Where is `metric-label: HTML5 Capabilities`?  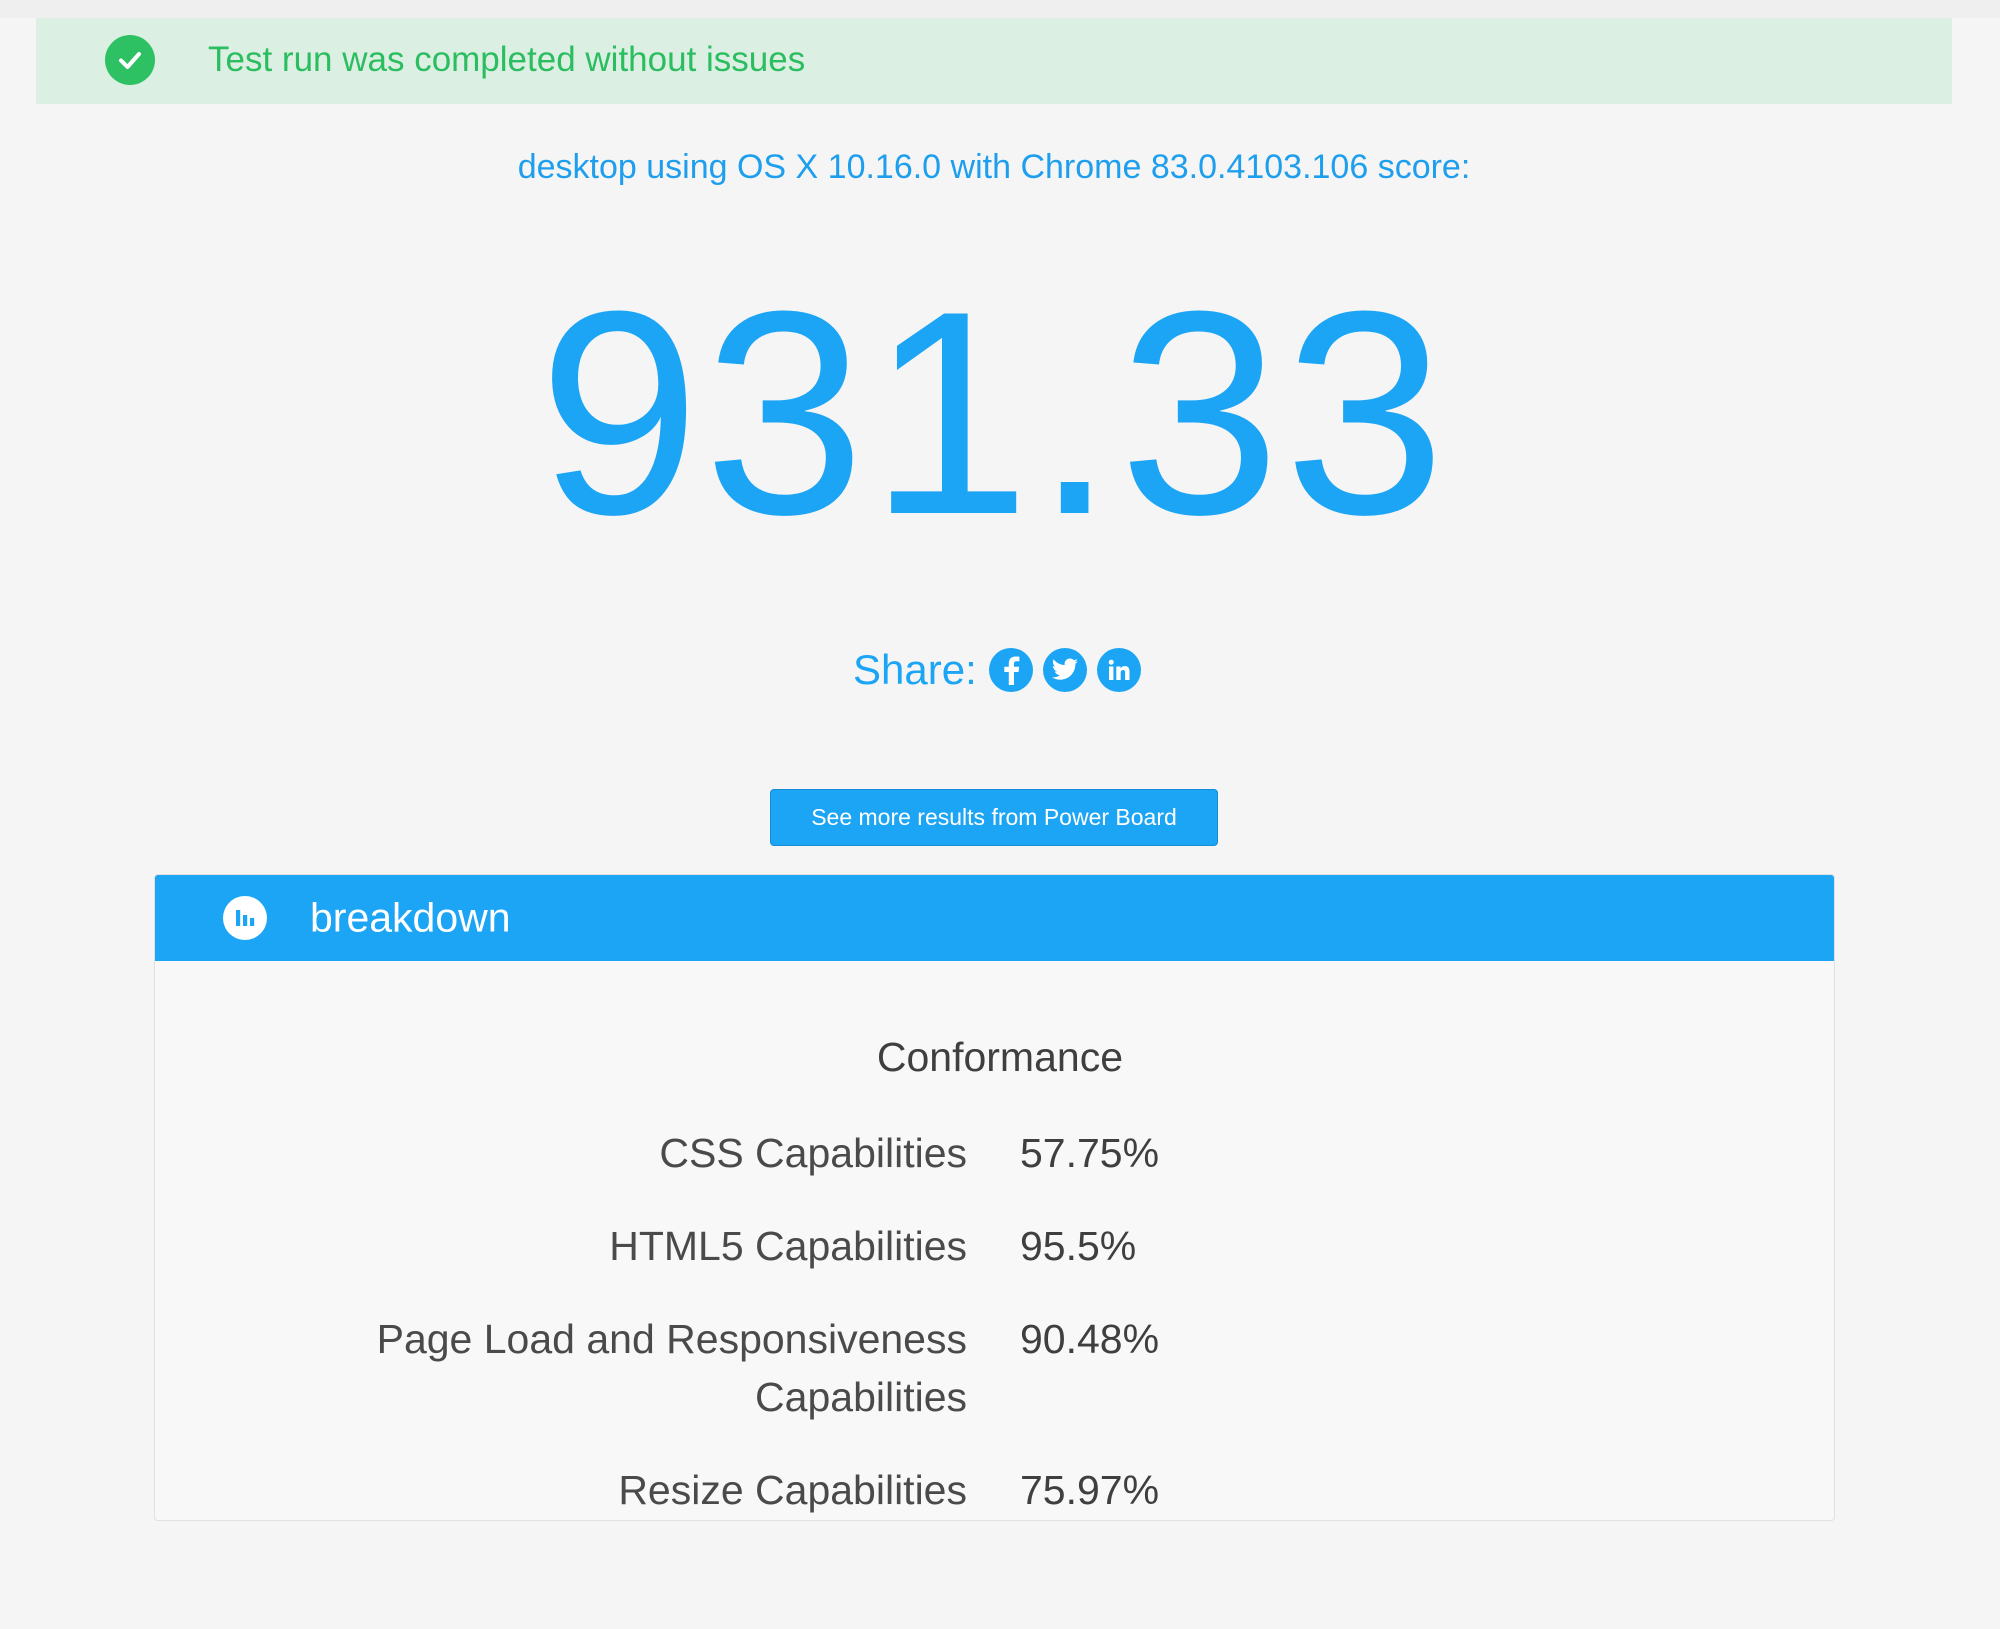
metric-label: HTML5 Capabilities is located at coordinates (788, 1246).